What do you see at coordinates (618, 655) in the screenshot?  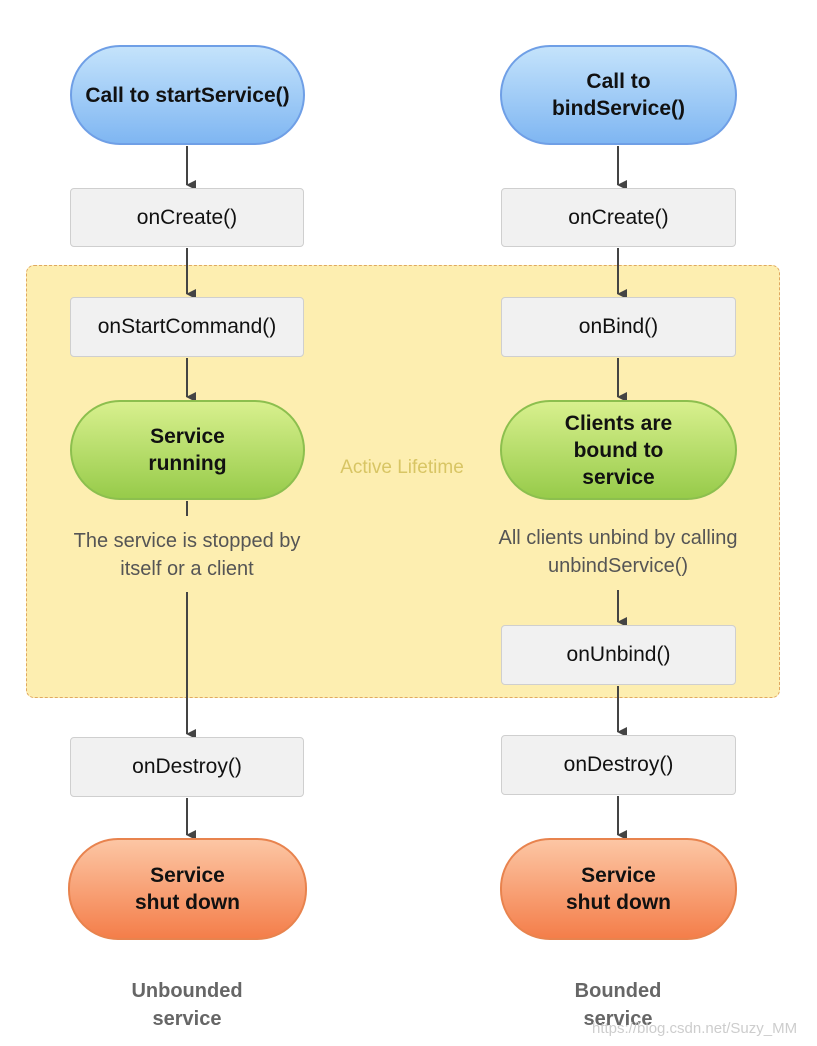 I see `on-unbind-node: onUnbind()` at bounding box center [618, 655].